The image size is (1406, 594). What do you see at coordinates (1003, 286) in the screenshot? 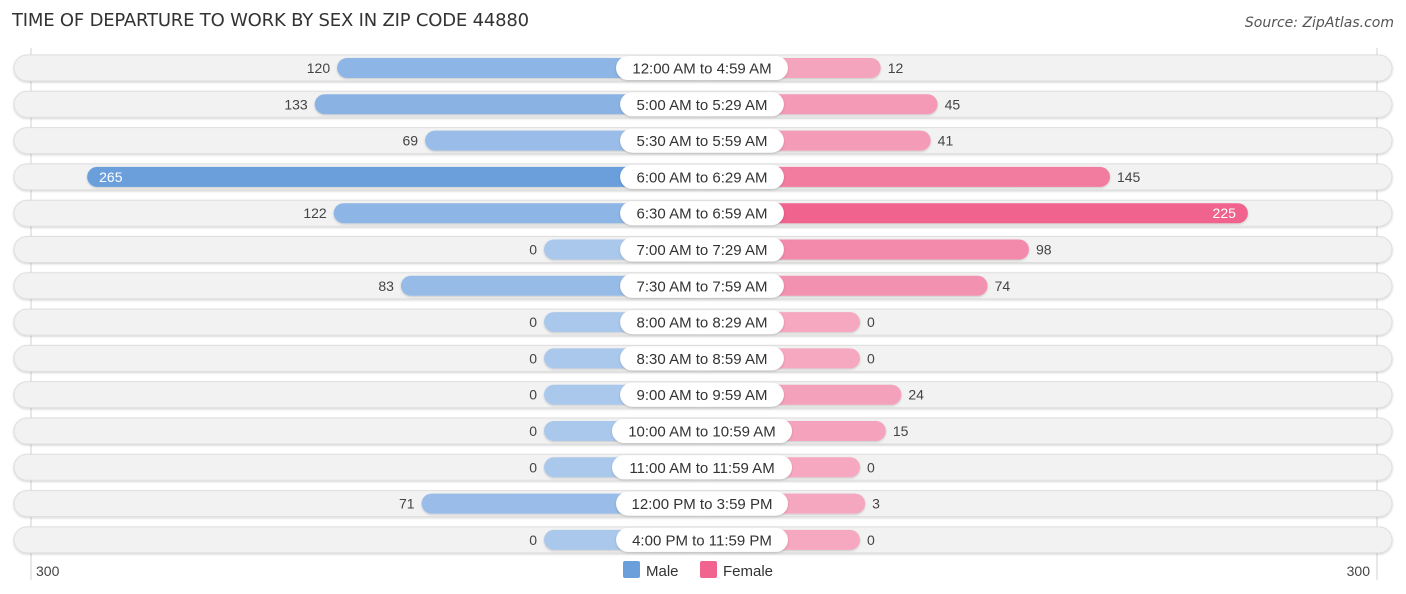
I see `value-label-female: 74` at bounding box center [1003, 286].